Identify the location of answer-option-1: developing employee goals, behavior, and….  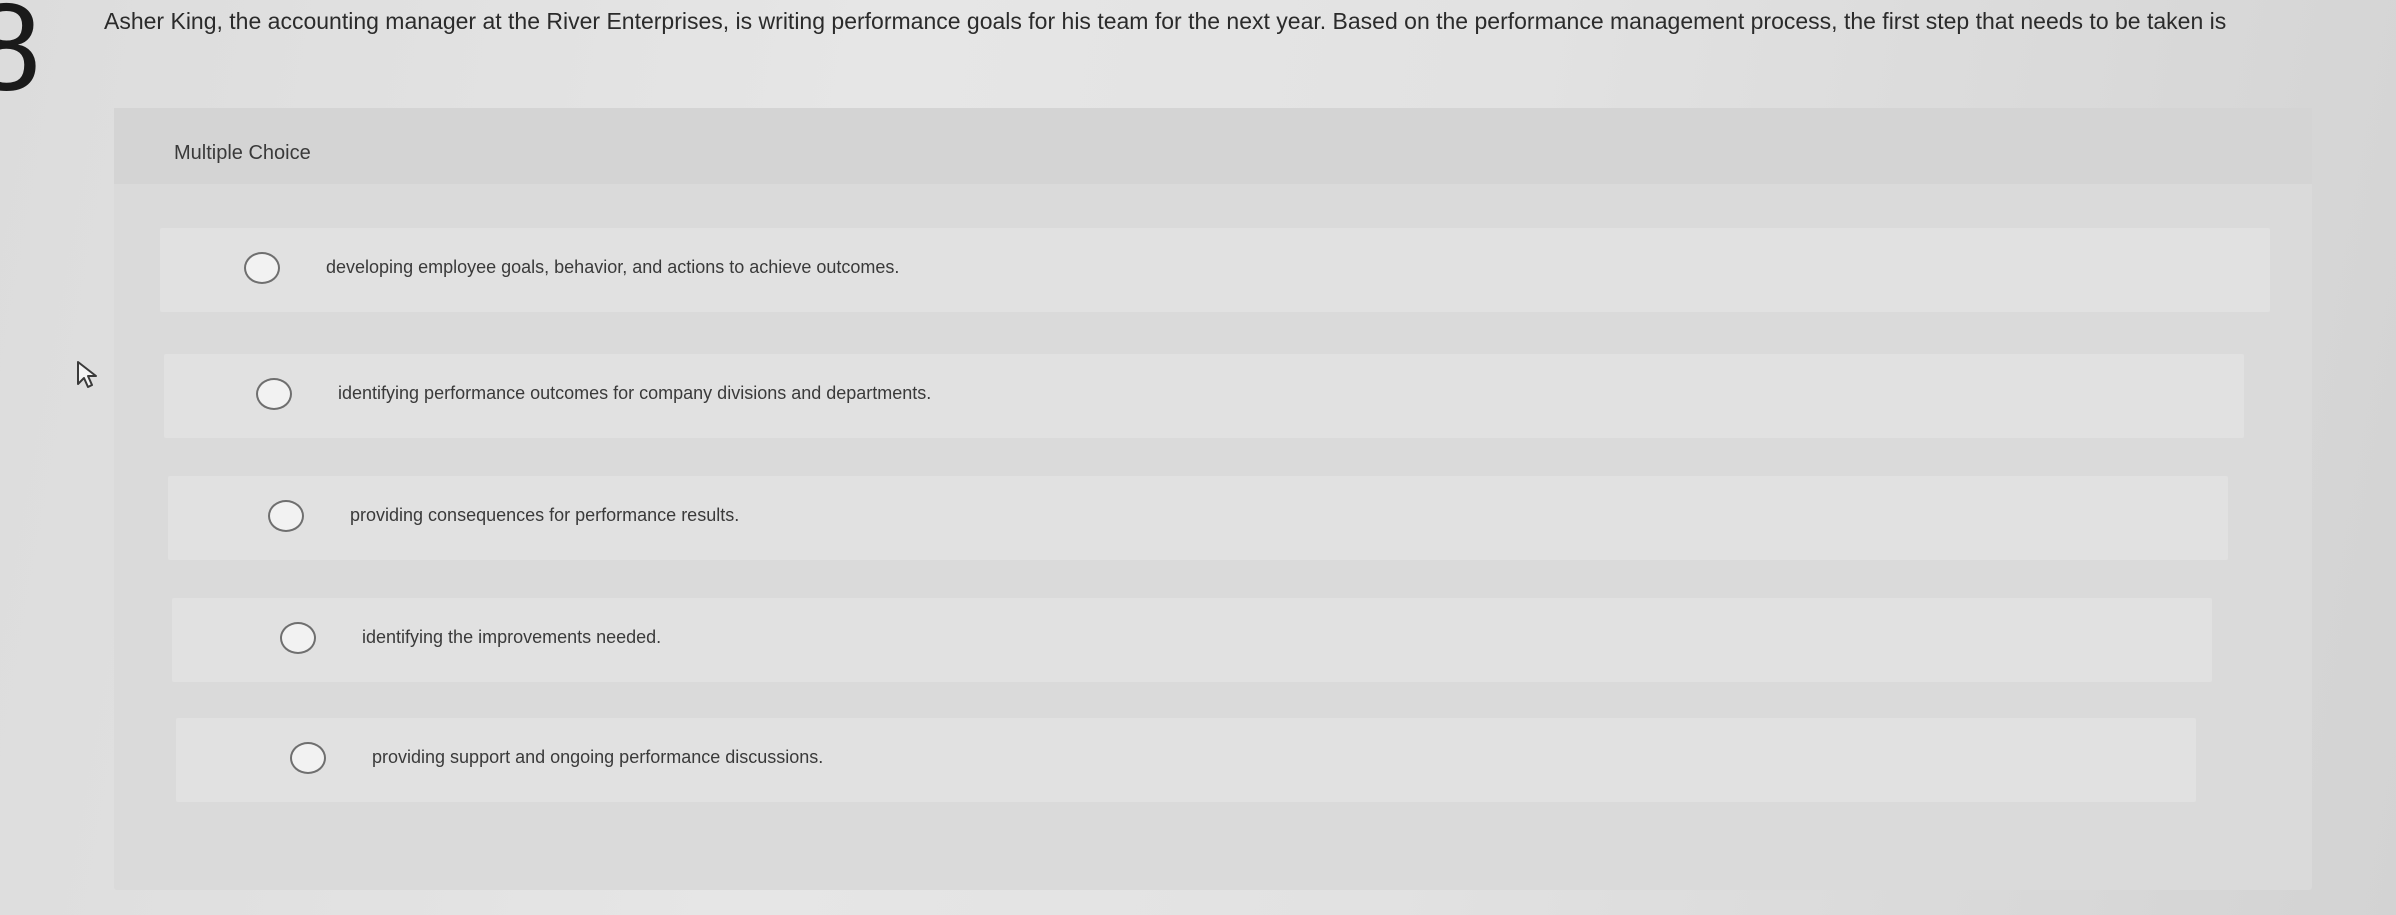
(1215, 270).